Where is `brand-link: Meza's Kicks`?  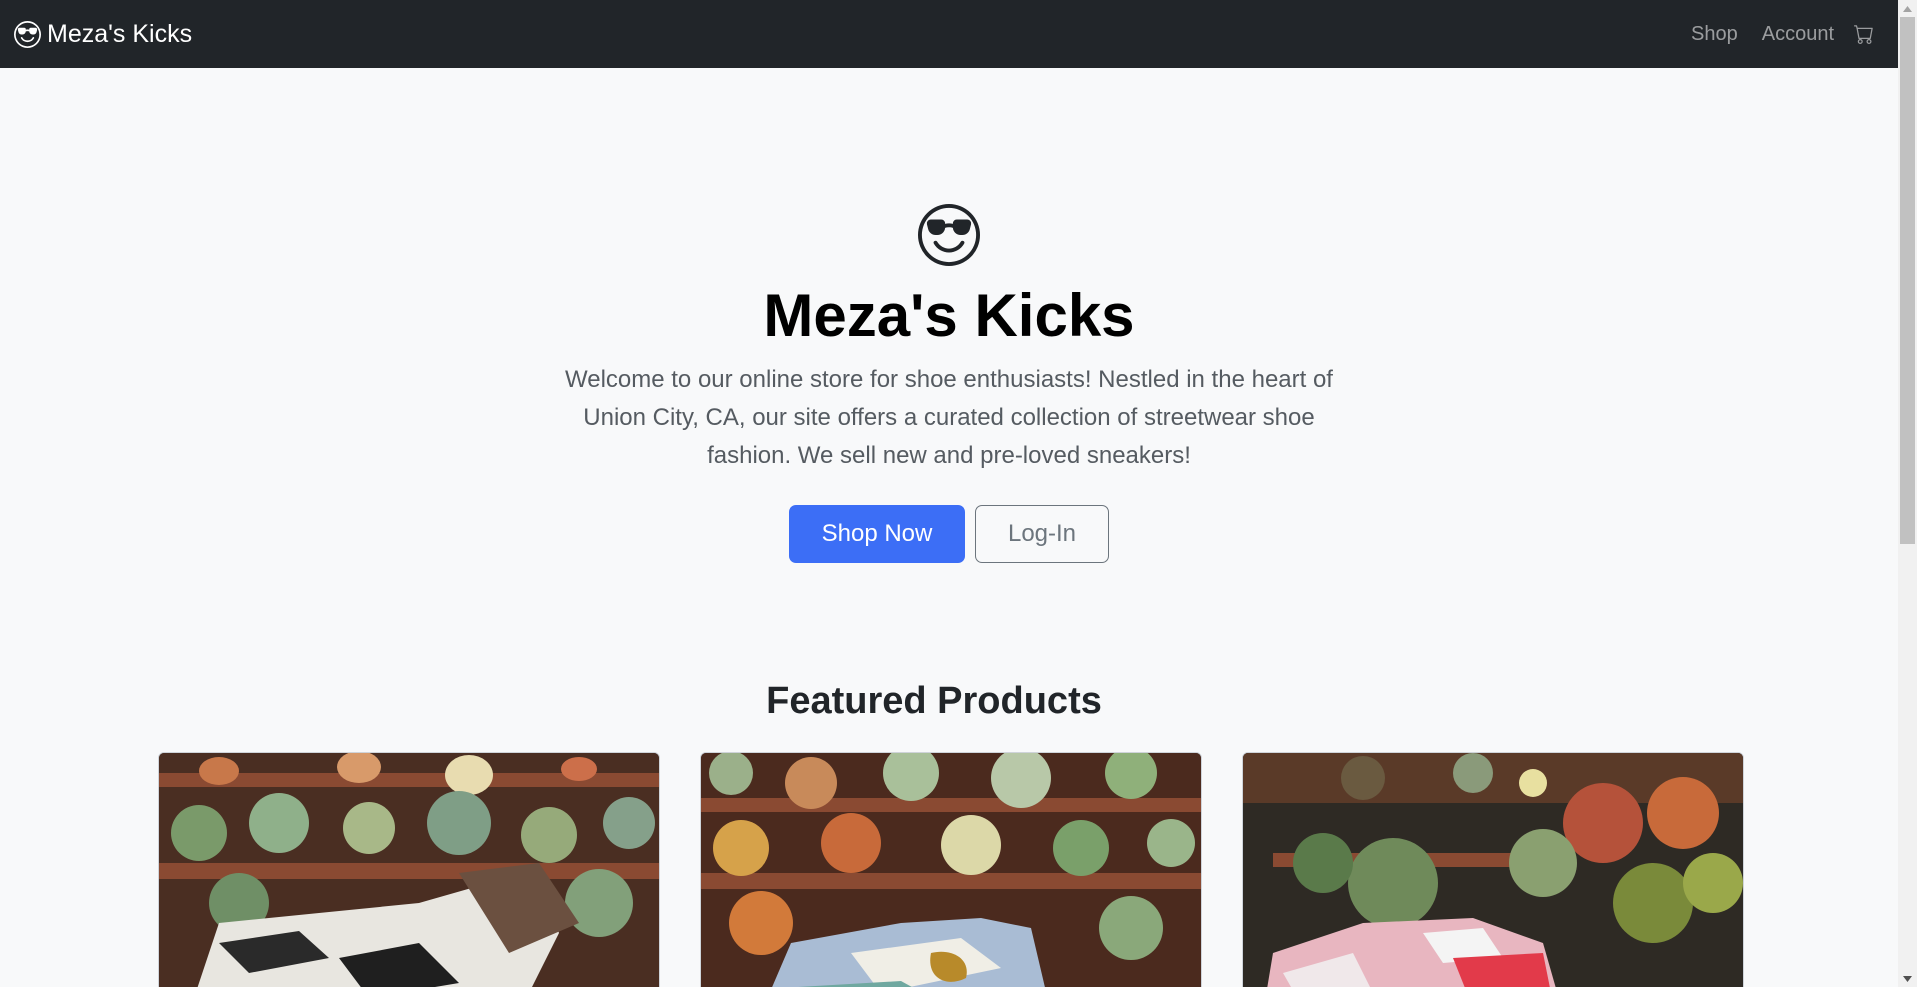 brand-link: Meza's Kicks is located at coordinates (103, 34).